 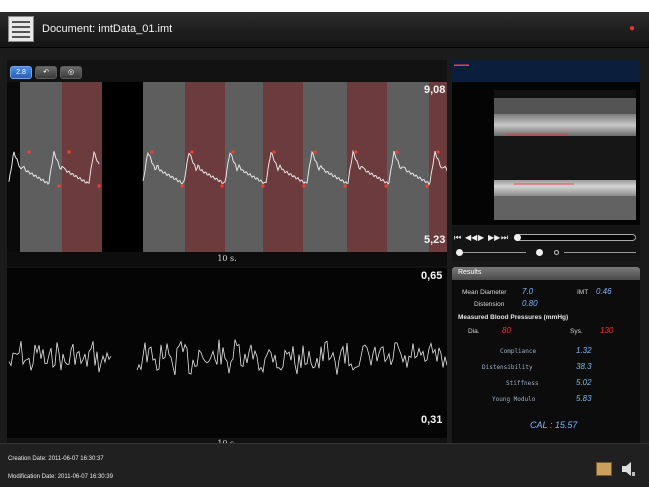 What do you see at coordinates (489, 304) in the screenshot?
I see `distension-label: Distension` at bounding box center [489, 304].